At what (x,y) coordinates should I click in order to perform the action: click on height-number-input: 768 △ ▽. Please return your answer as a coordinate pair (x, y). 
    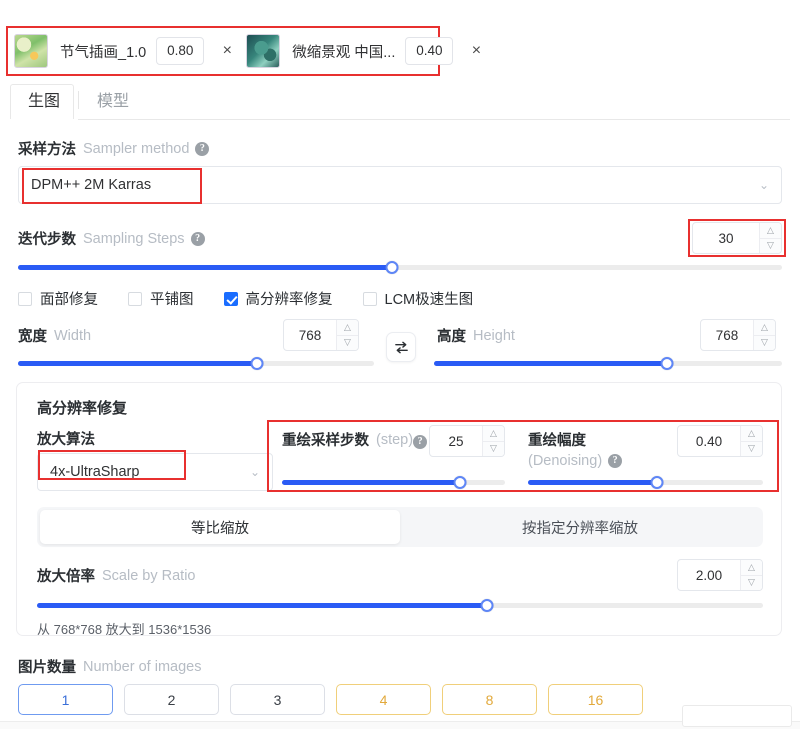
    Looking at the image, I should click on (738, 335).